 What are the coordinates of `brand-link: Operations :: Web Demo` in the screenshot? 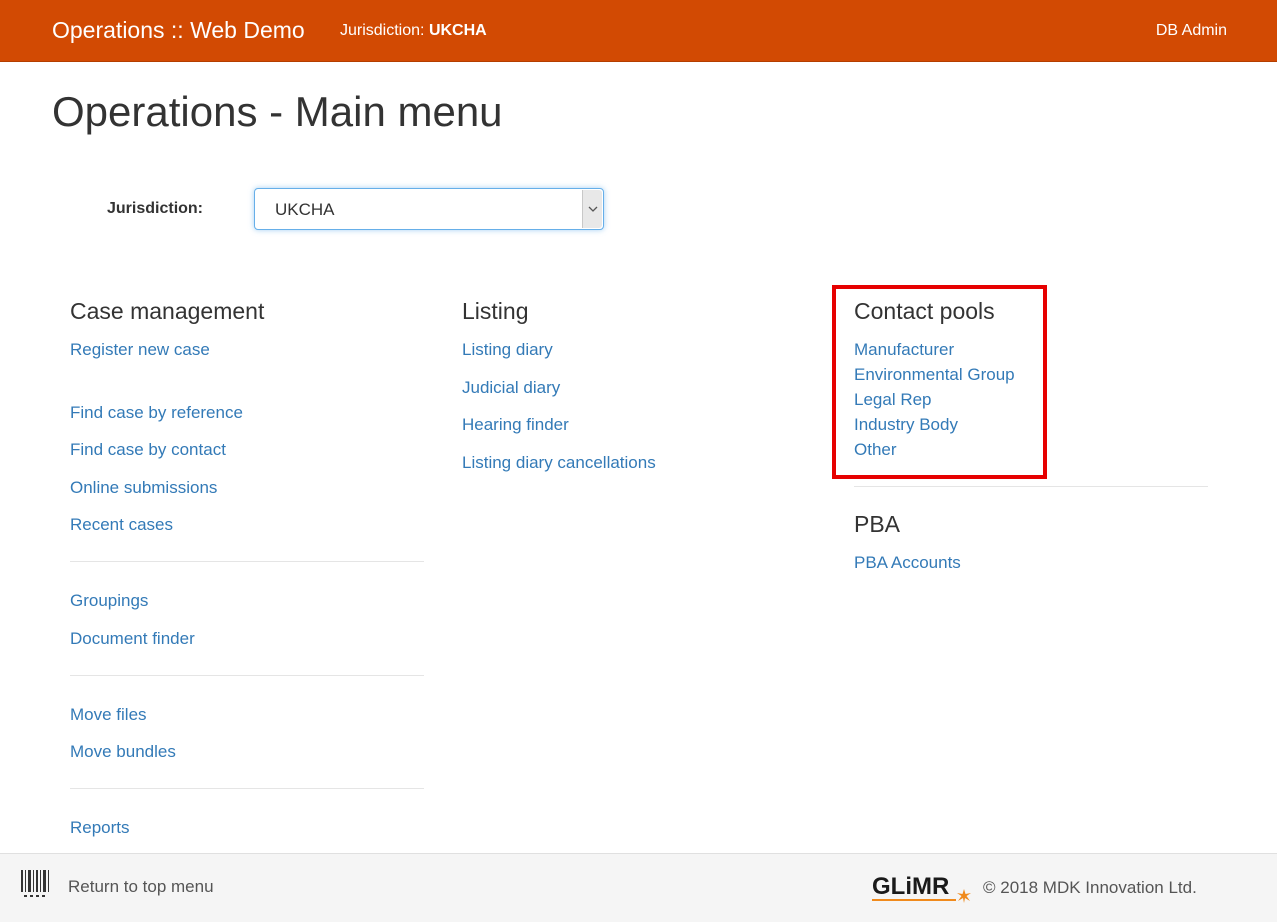 It's located at (178, 30).